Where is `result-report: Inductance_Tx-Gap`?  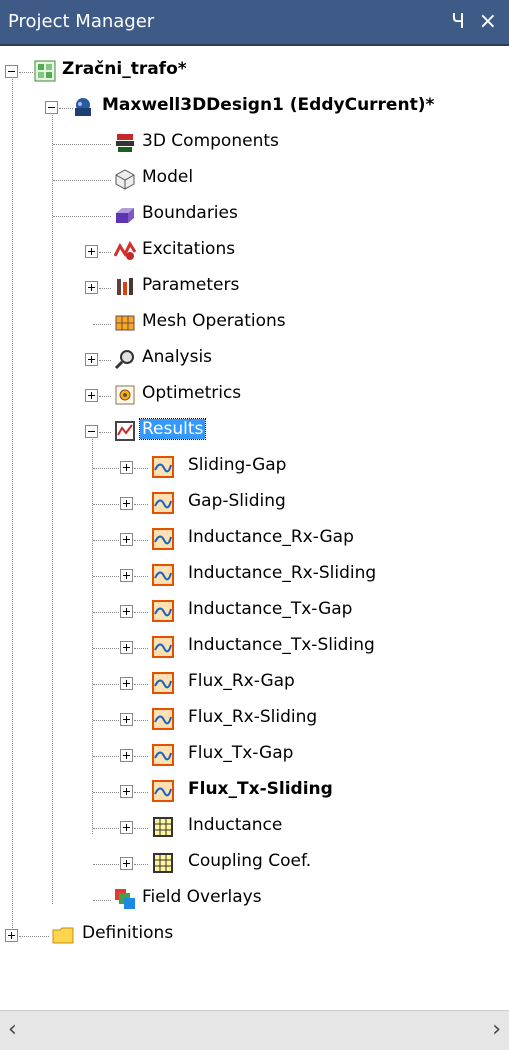
result-report: Inductance_Tx-Gap is located at coordinates (254, 612).